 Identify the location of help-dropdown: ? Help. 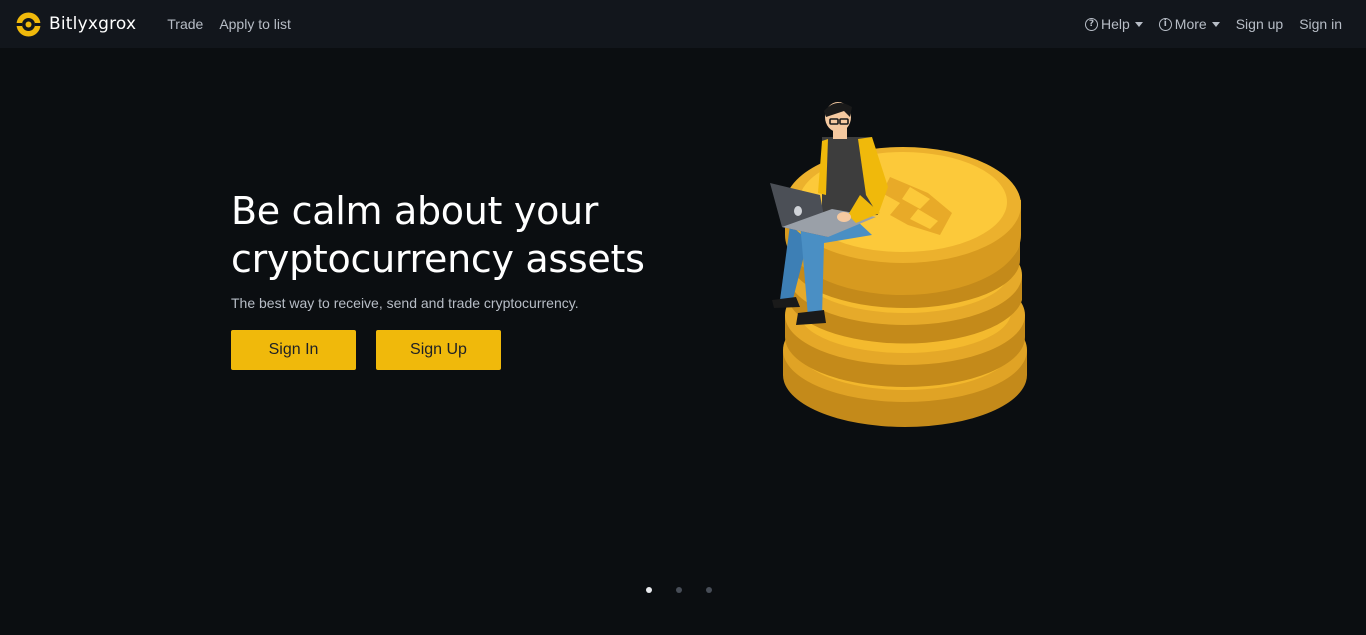
(1114, 24).